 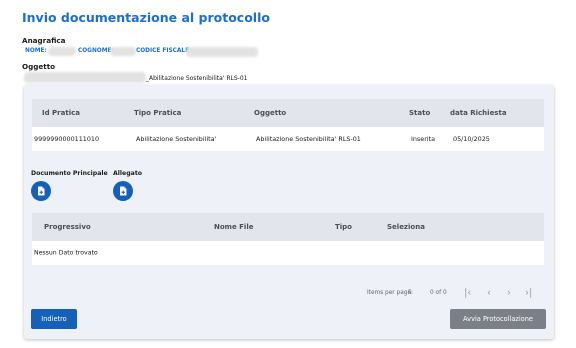 I want to click on upload-allegato-button, so click(x=123, y=191).